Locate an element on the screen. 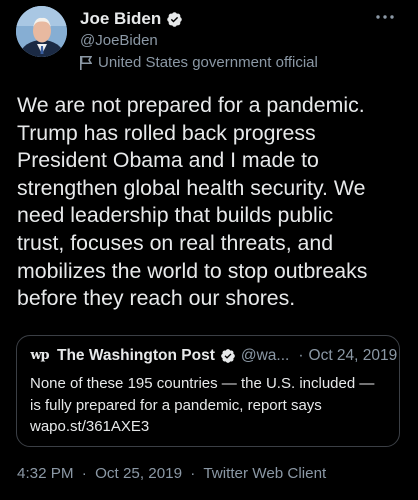 This screenshot has width=418, height=500. tweet-client: Twitter Web Client is located at coordinates (264, 473).